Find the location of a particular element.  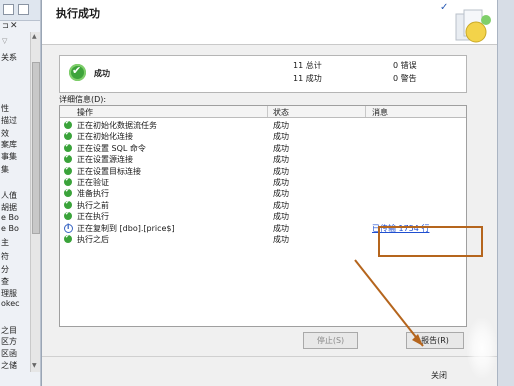

success-icon is located at coordinates (77, 72).